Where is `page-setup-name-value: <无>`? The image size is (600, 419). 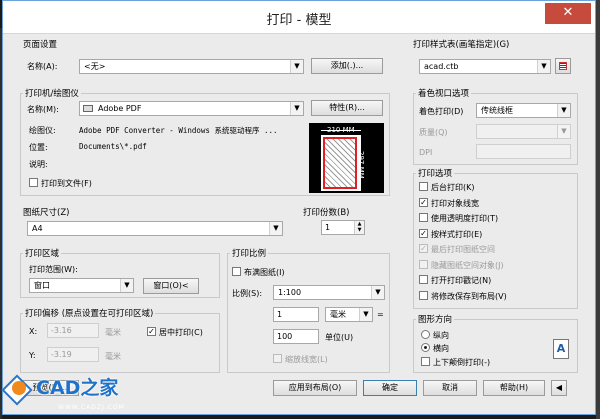 page-setup-name-value: <无> is located at coordinates (95, 66).